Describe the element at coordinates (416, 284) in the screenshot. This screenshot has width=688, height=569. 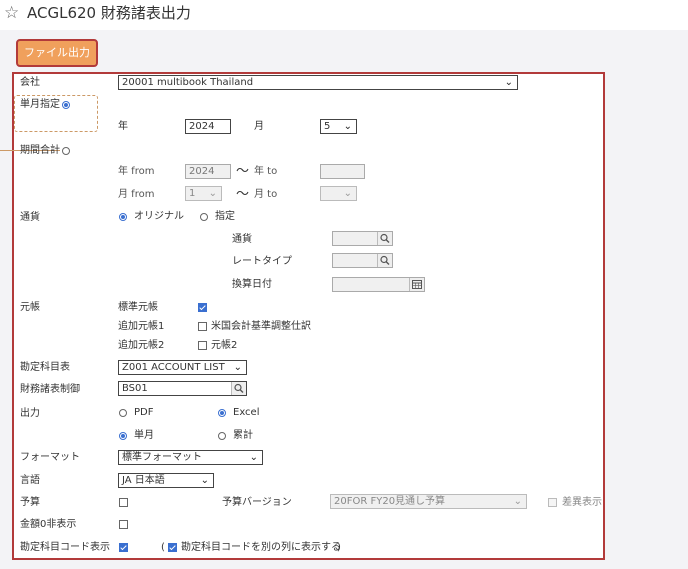
I see `calendar-icon` at that location.